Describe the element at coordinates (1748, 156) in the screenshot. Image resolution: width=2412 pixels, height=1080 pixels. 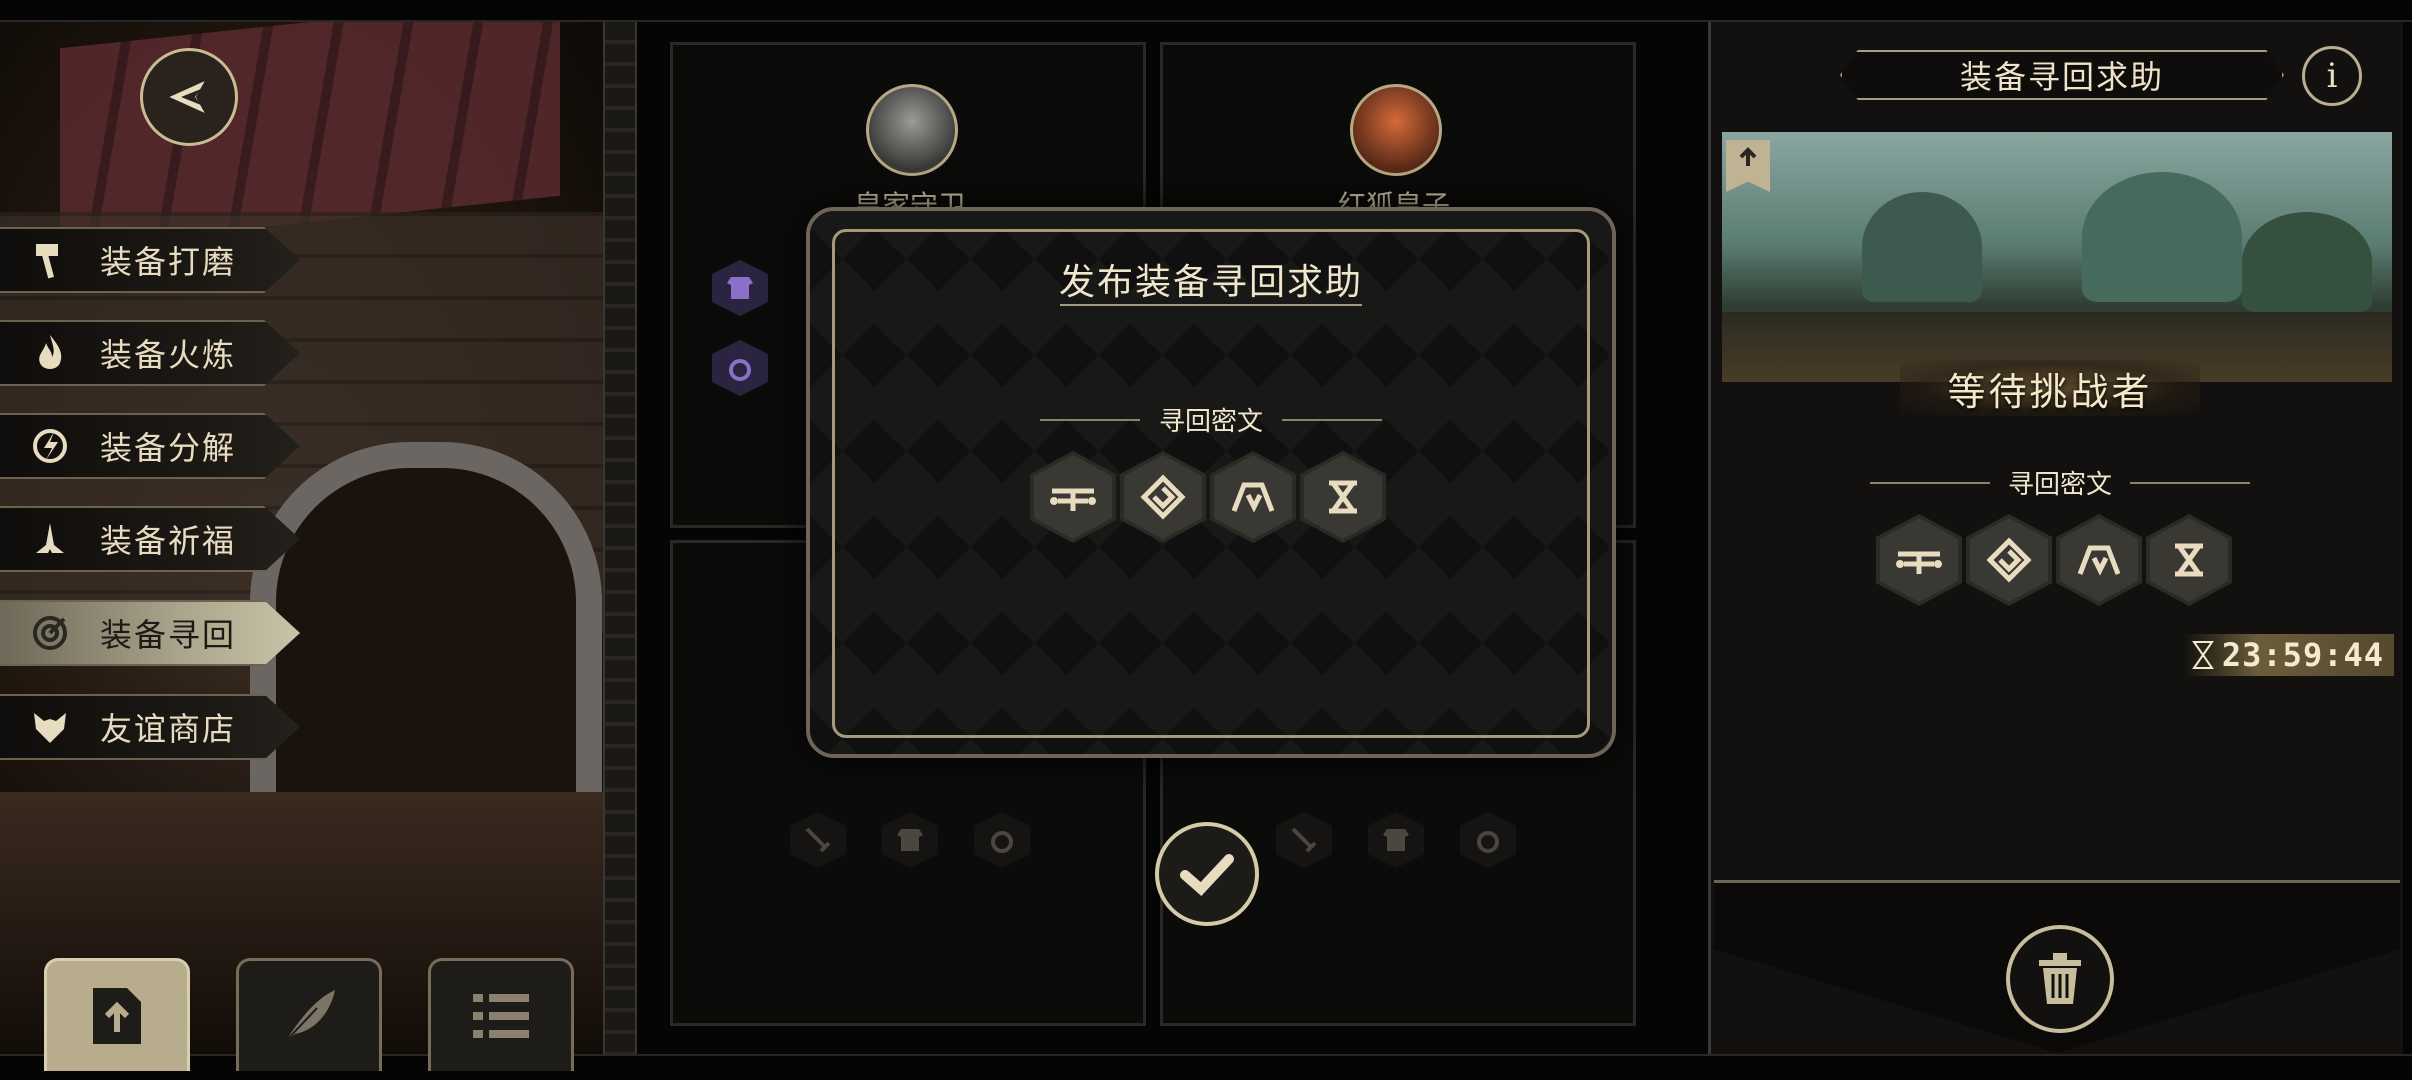
I see `arrow-up-icon` at that location.